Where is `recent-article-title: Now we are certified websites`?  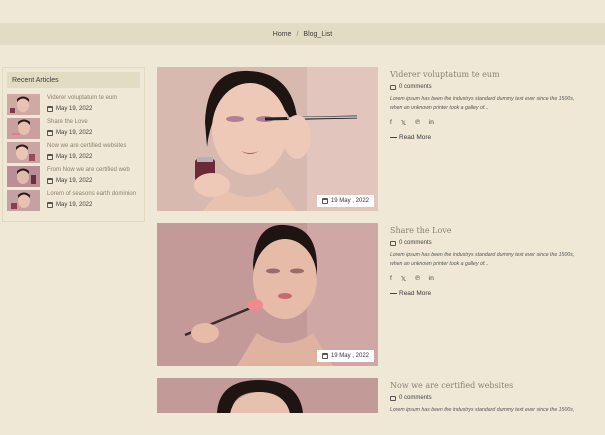 recent-article-title: Now we are certified websites is located at coordinates (86, 146).